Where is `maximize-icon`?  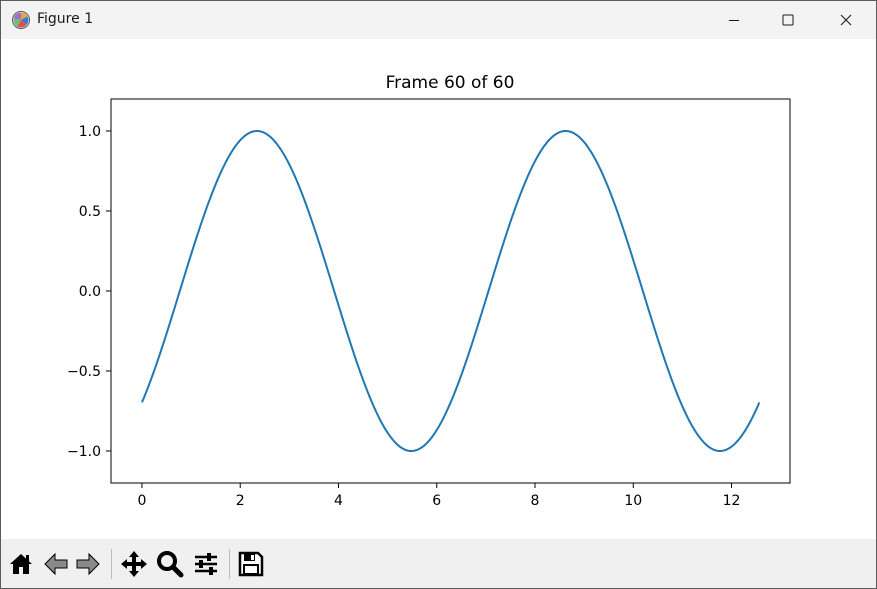
maximize-icon is located at coordinates (788, 20).